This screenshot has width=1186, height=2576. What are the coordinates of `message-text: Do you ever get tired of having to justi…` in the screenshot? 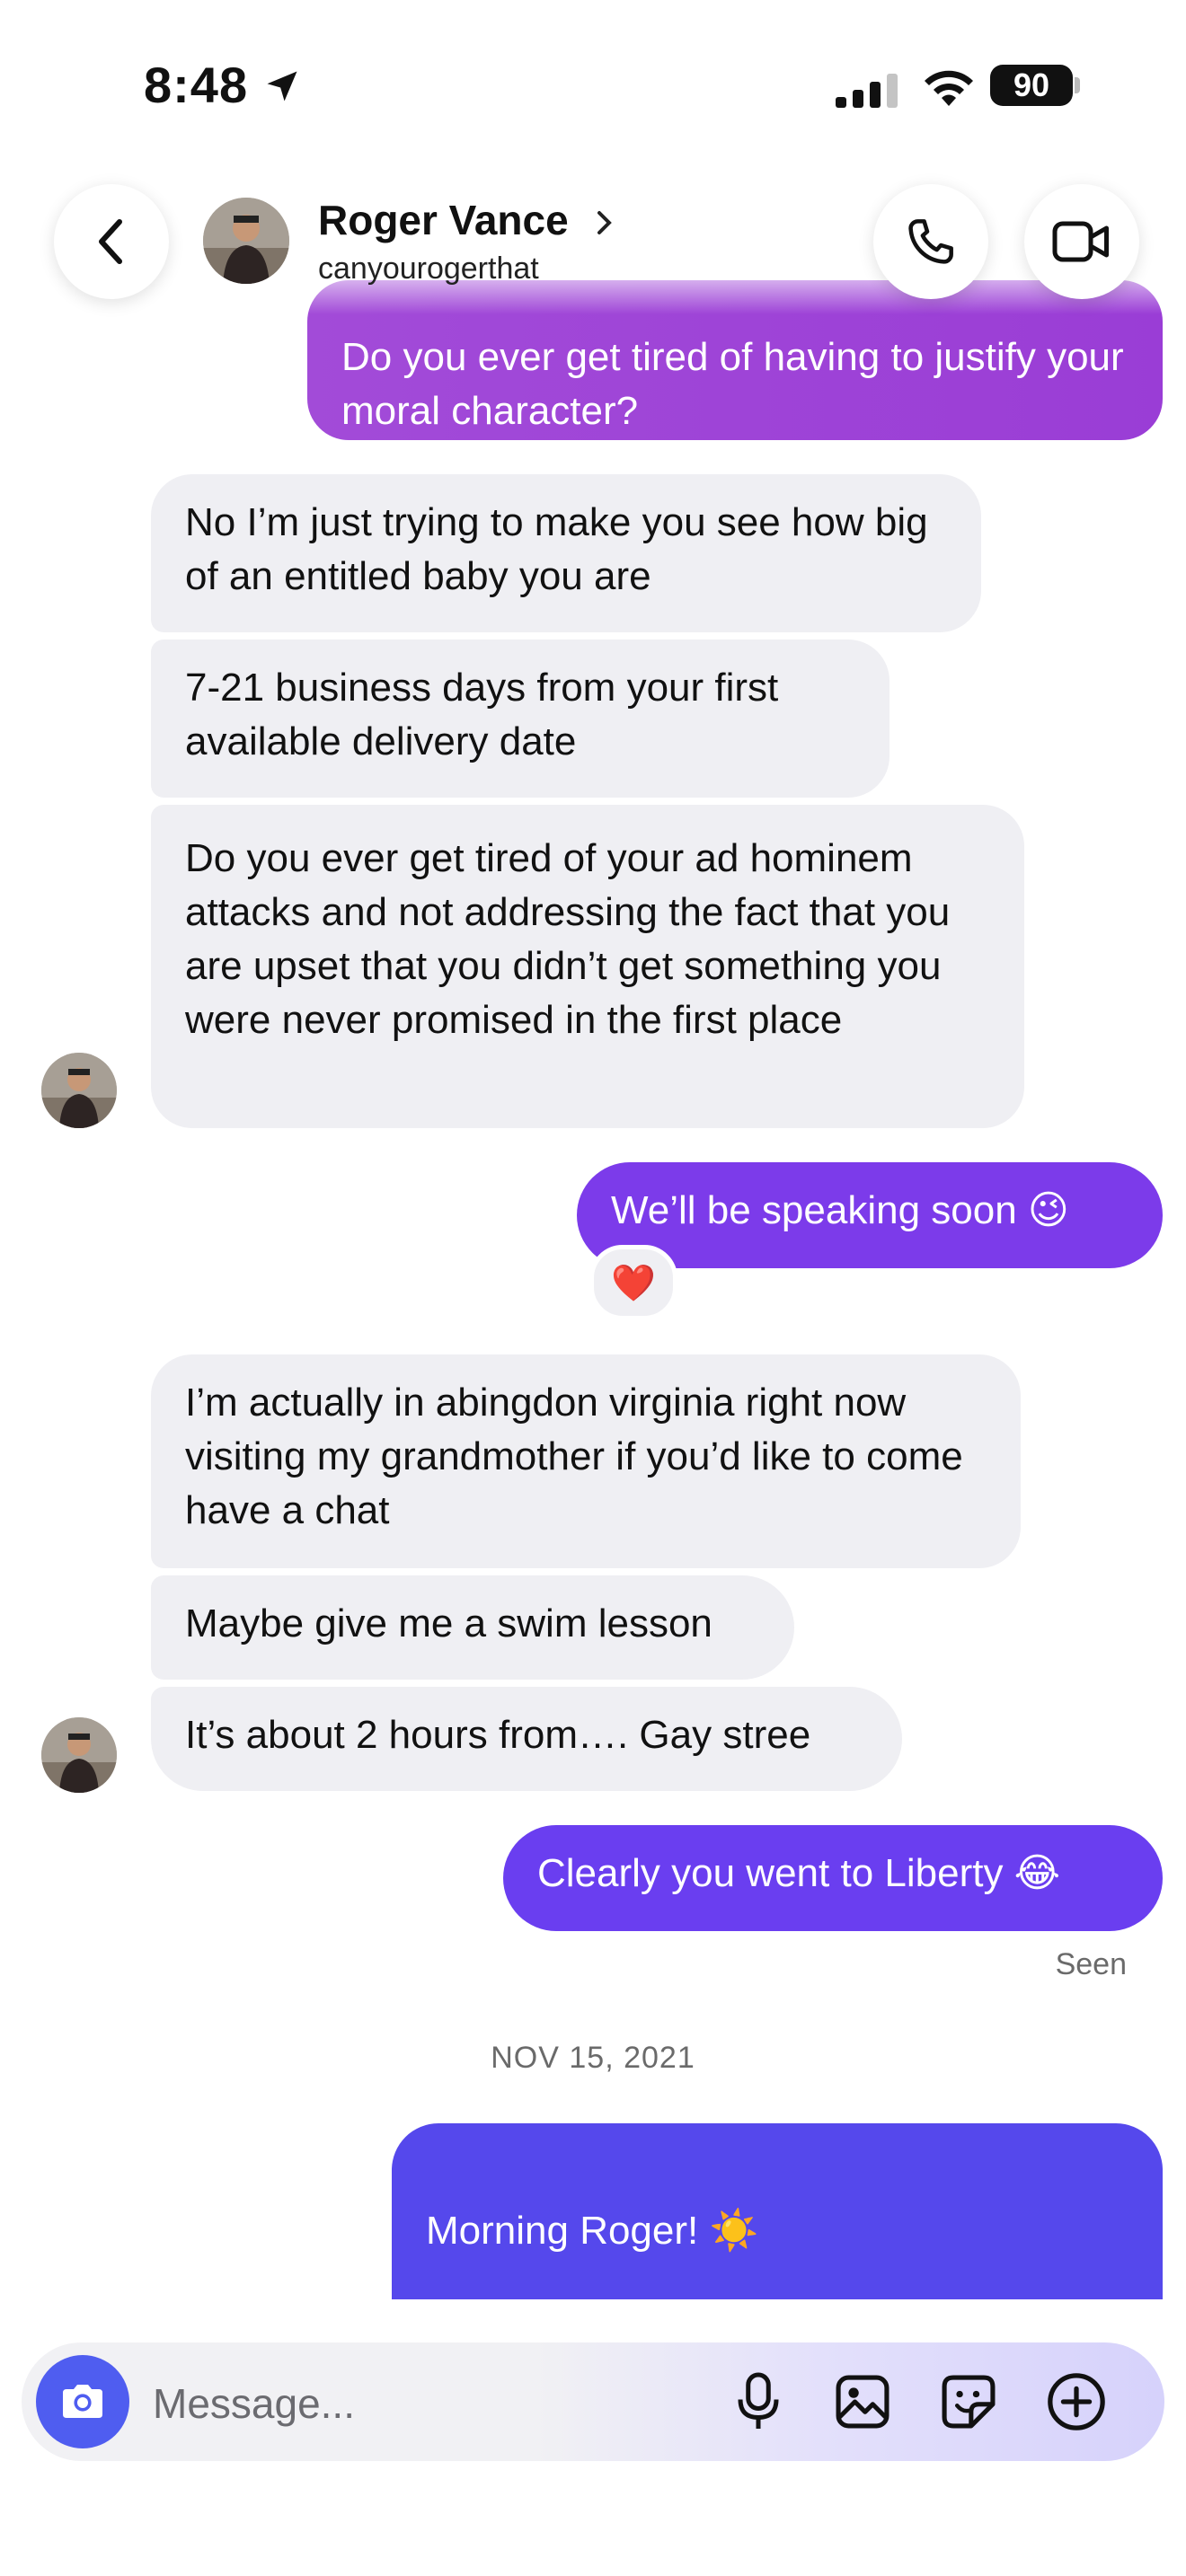 It's located at (732, 384).